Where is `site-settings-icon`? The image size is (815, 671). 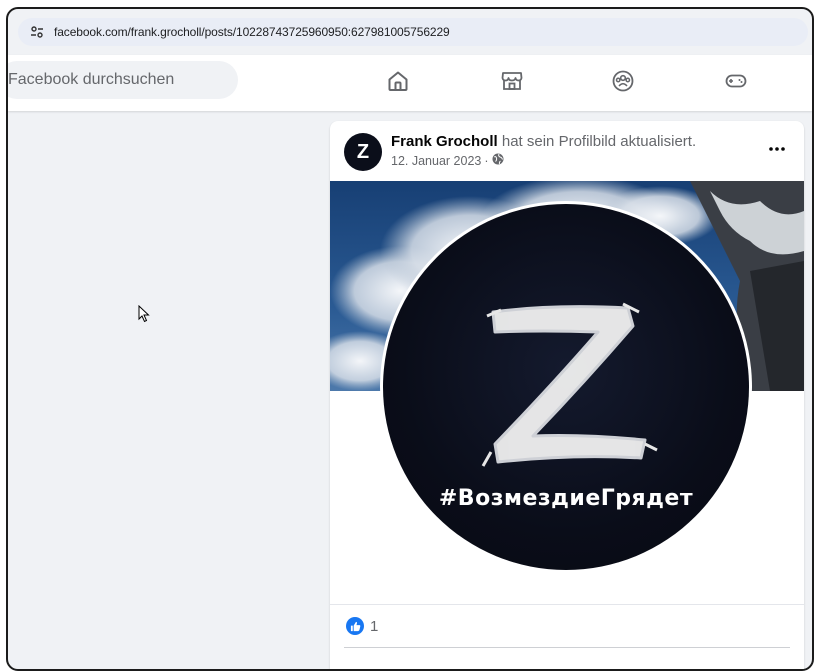
site-settings-icon is located at coordinates (37, 32).